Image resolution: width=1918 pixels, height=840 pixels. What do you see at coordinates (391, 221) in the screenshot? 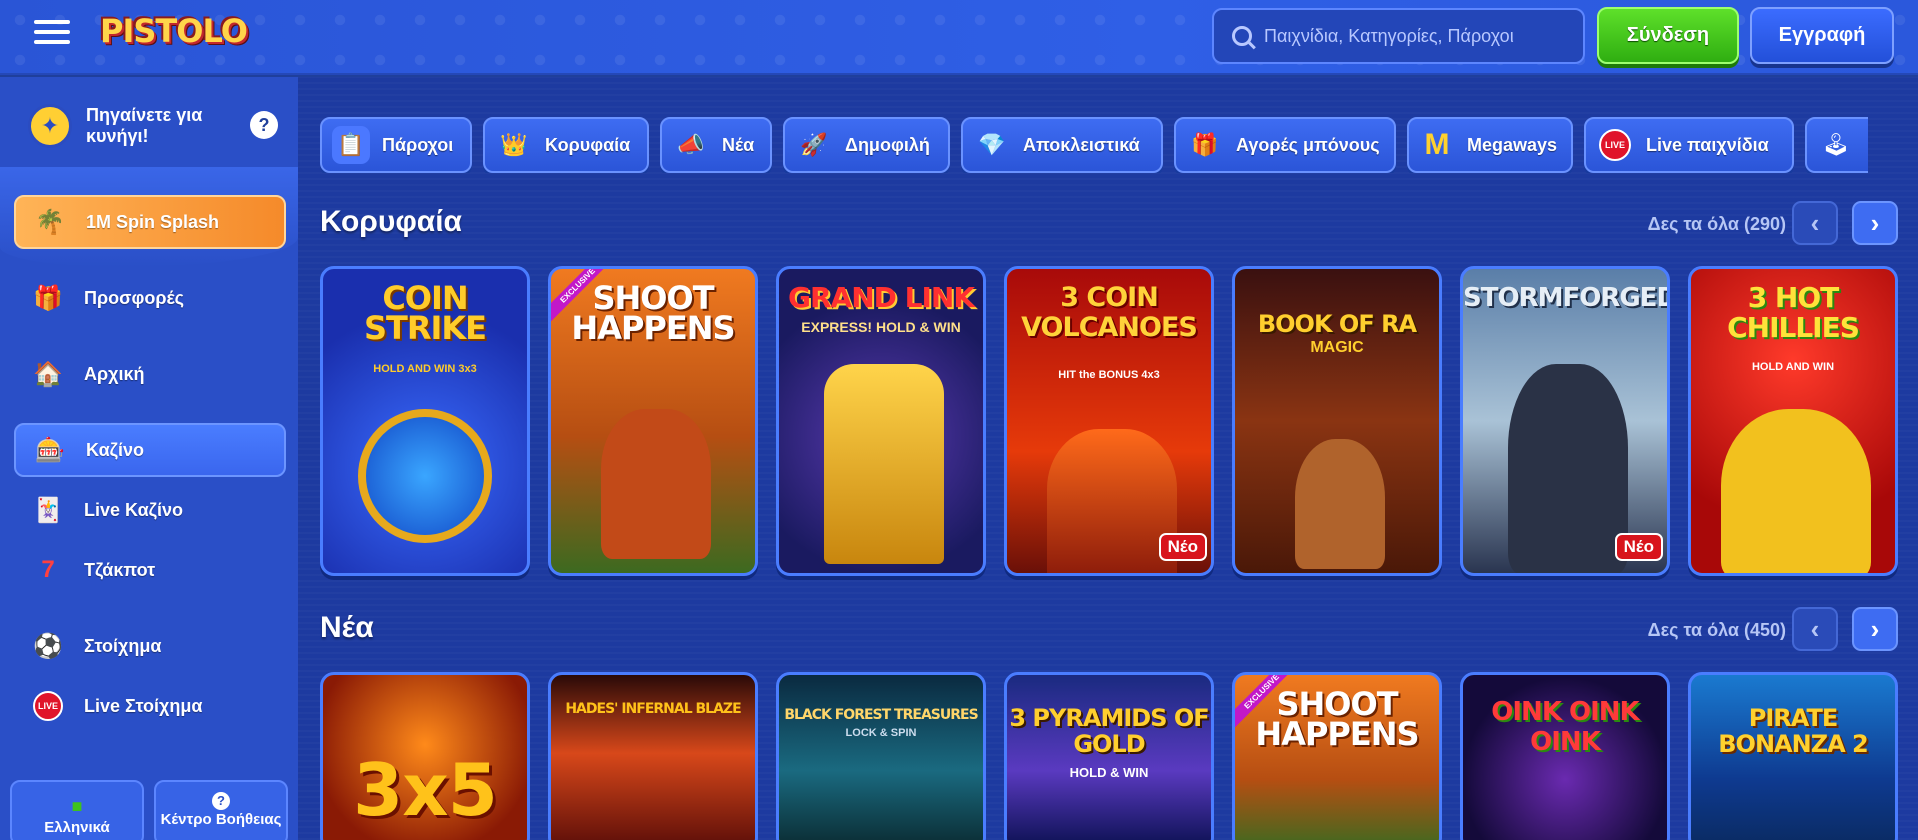
I see `section-title-top: Κορυφαία` at bounding box center [391, 221].